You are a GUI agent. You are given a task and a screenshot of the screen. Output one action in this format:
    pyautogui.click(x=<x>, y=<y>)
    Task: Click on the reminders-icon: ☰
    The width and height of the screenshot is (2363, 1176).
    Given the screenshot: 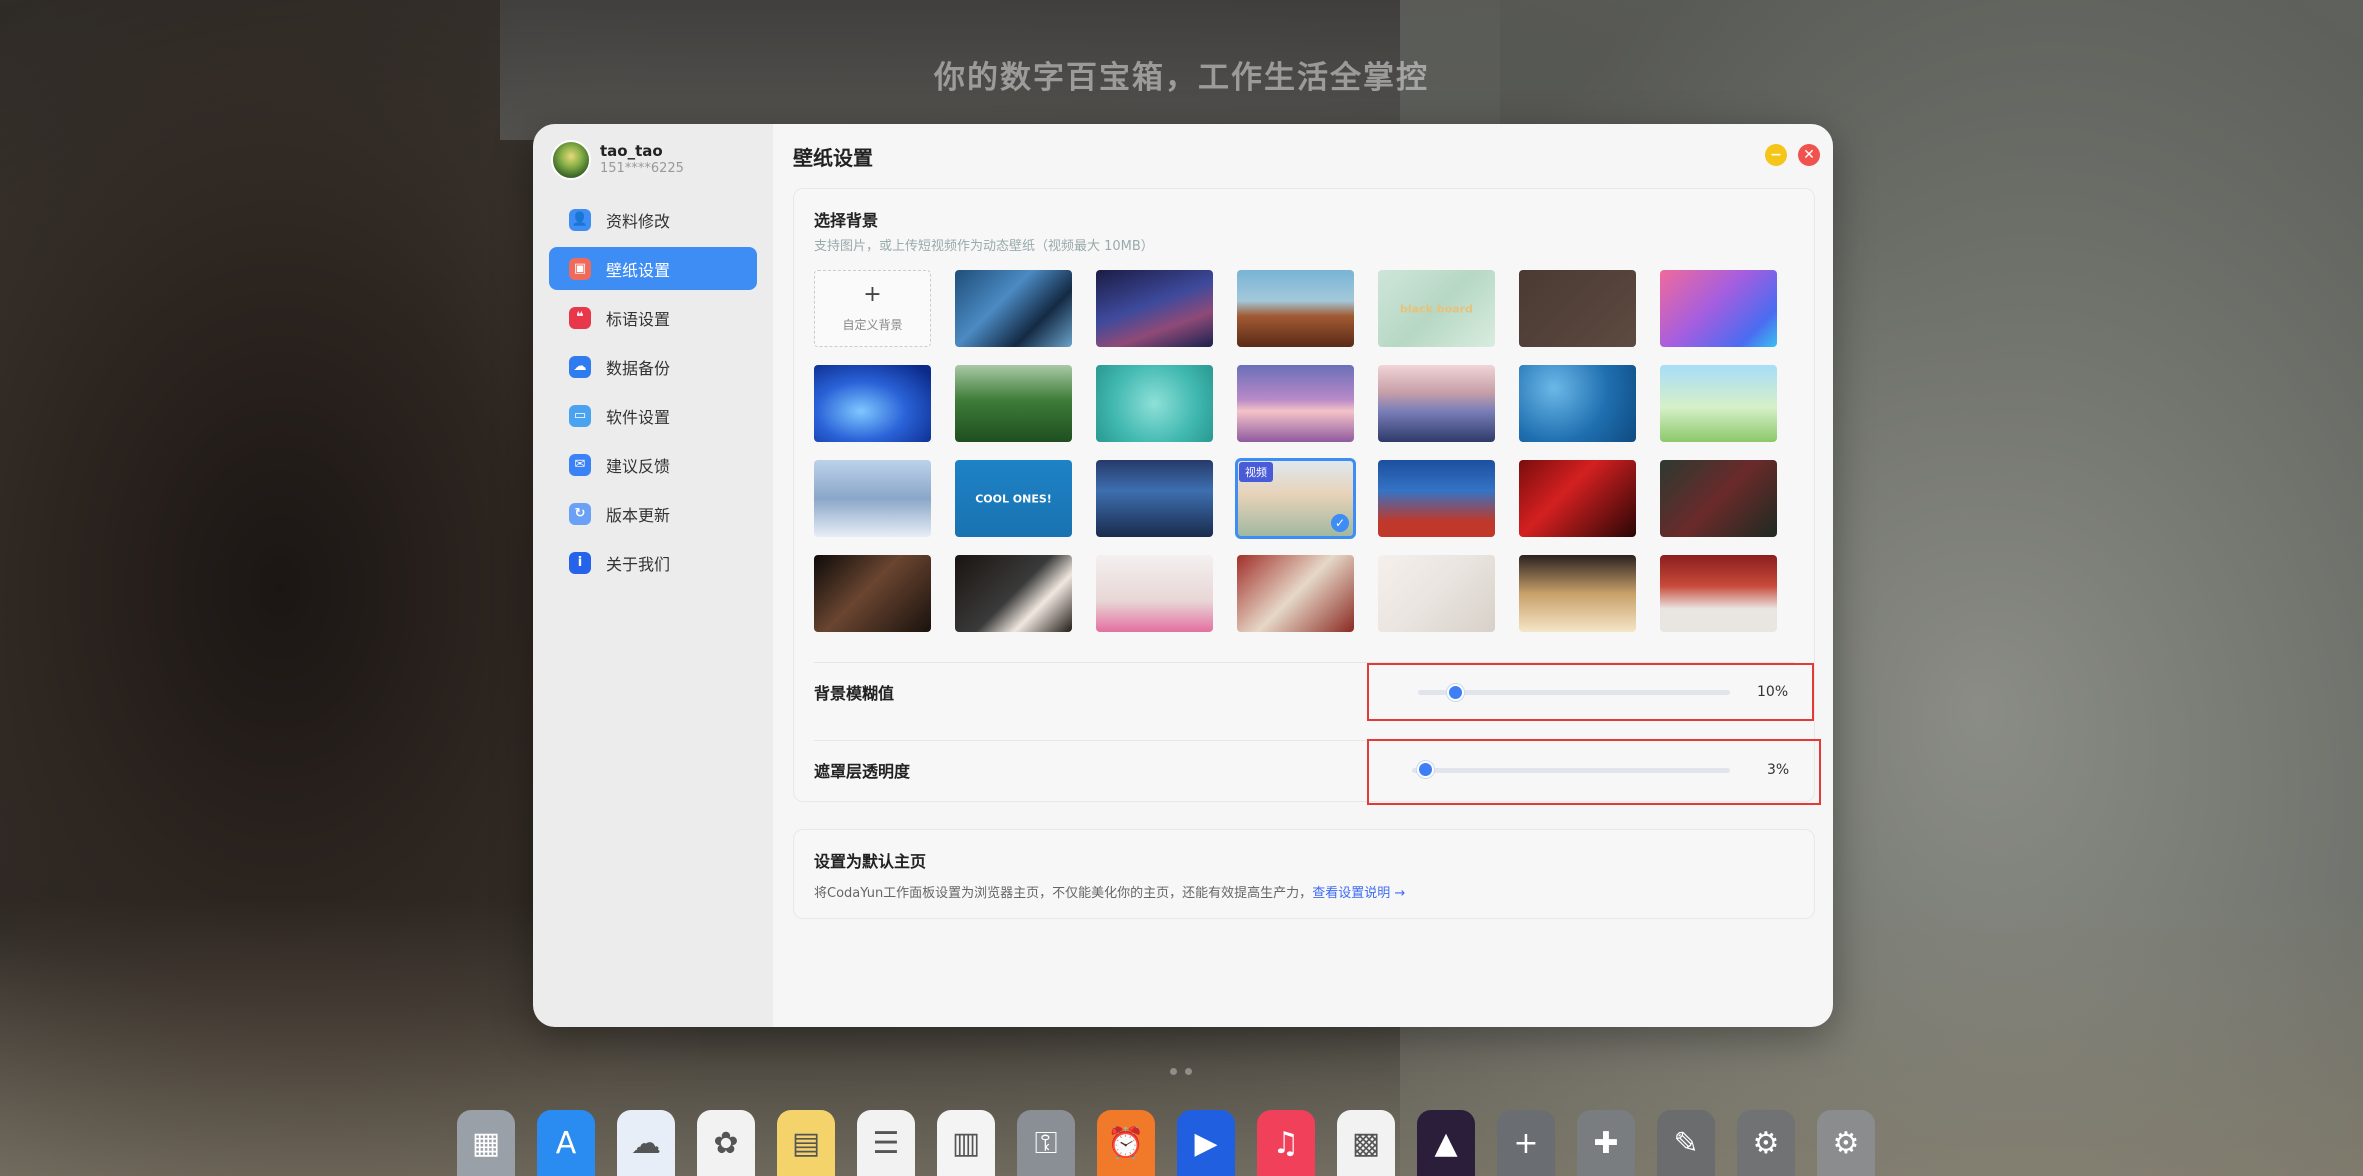 What is the action you would take?
    pyautogui.click(x=886, y=1143)
    